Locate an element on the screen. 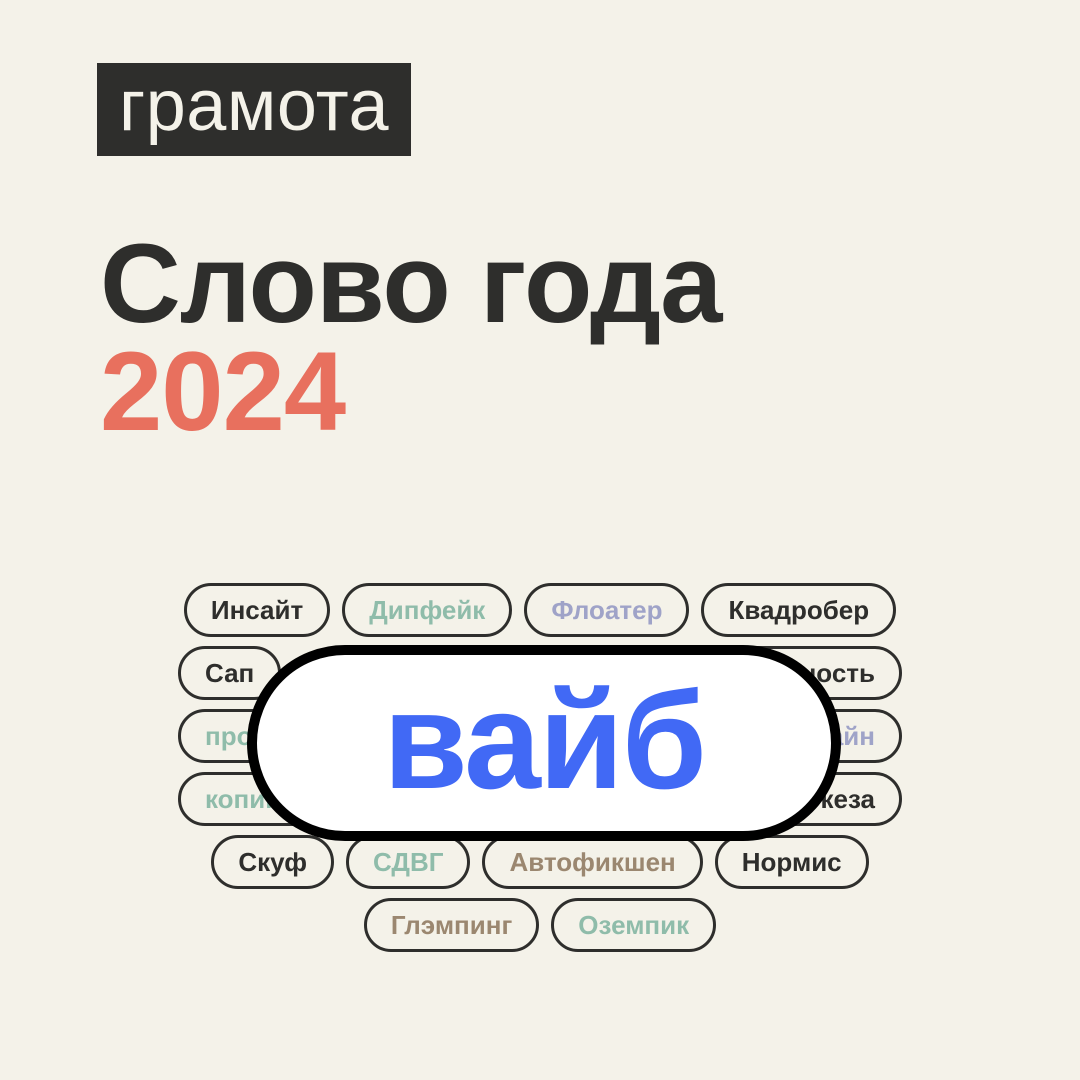  winner-word-bubble: вайб is located at coordinates (544, 743).